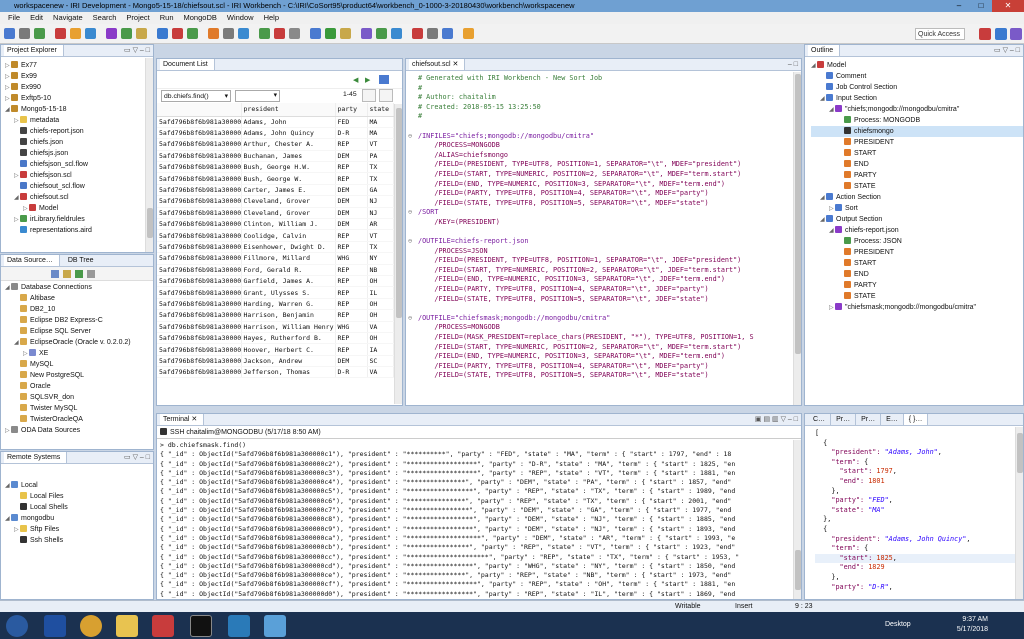 This screenshot has width=1024, height=639. I want to click on project-item: ◢ Mongo5-15-18, so click(79, 109).